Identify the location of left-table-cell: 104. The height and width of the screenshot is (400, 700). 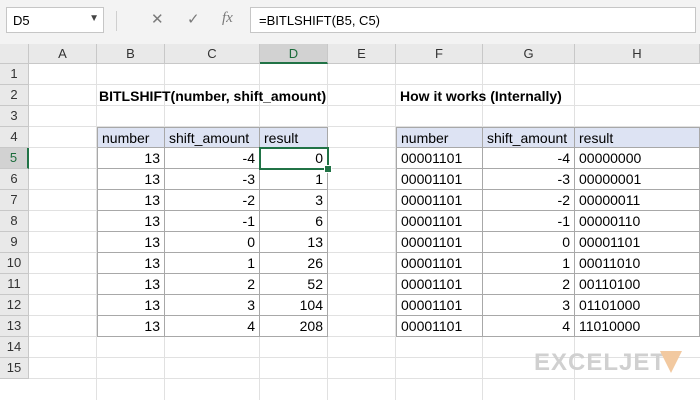
(294, 305).